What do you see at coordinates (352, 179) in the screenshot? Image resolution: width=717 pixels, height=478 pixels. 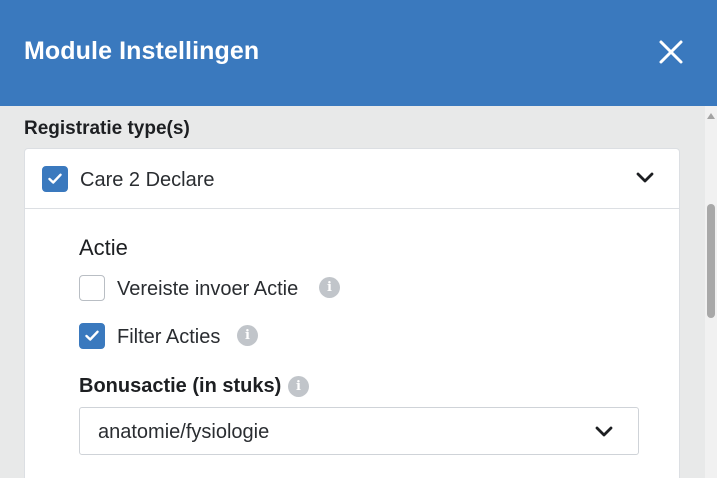 I see `card-header: Care 2 Declare` at bounding box center [352, 179].